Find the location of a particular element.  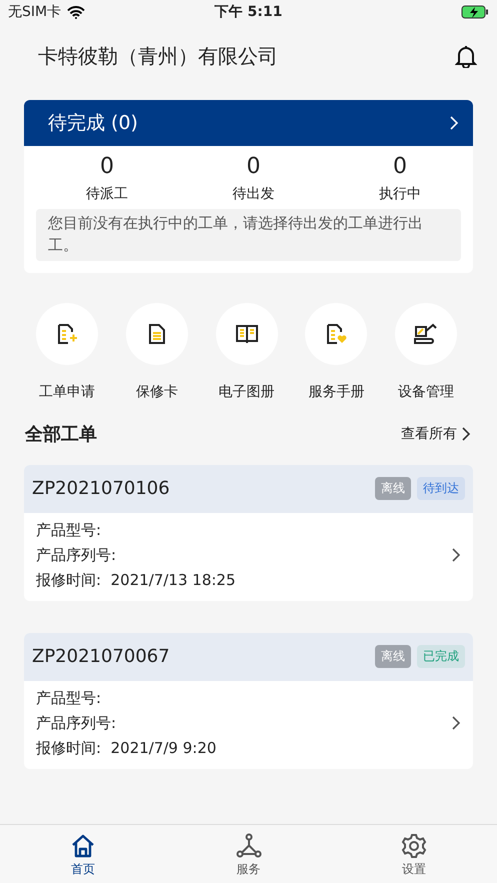

stat-label: 待派工 is located at coordinates (107, 194).